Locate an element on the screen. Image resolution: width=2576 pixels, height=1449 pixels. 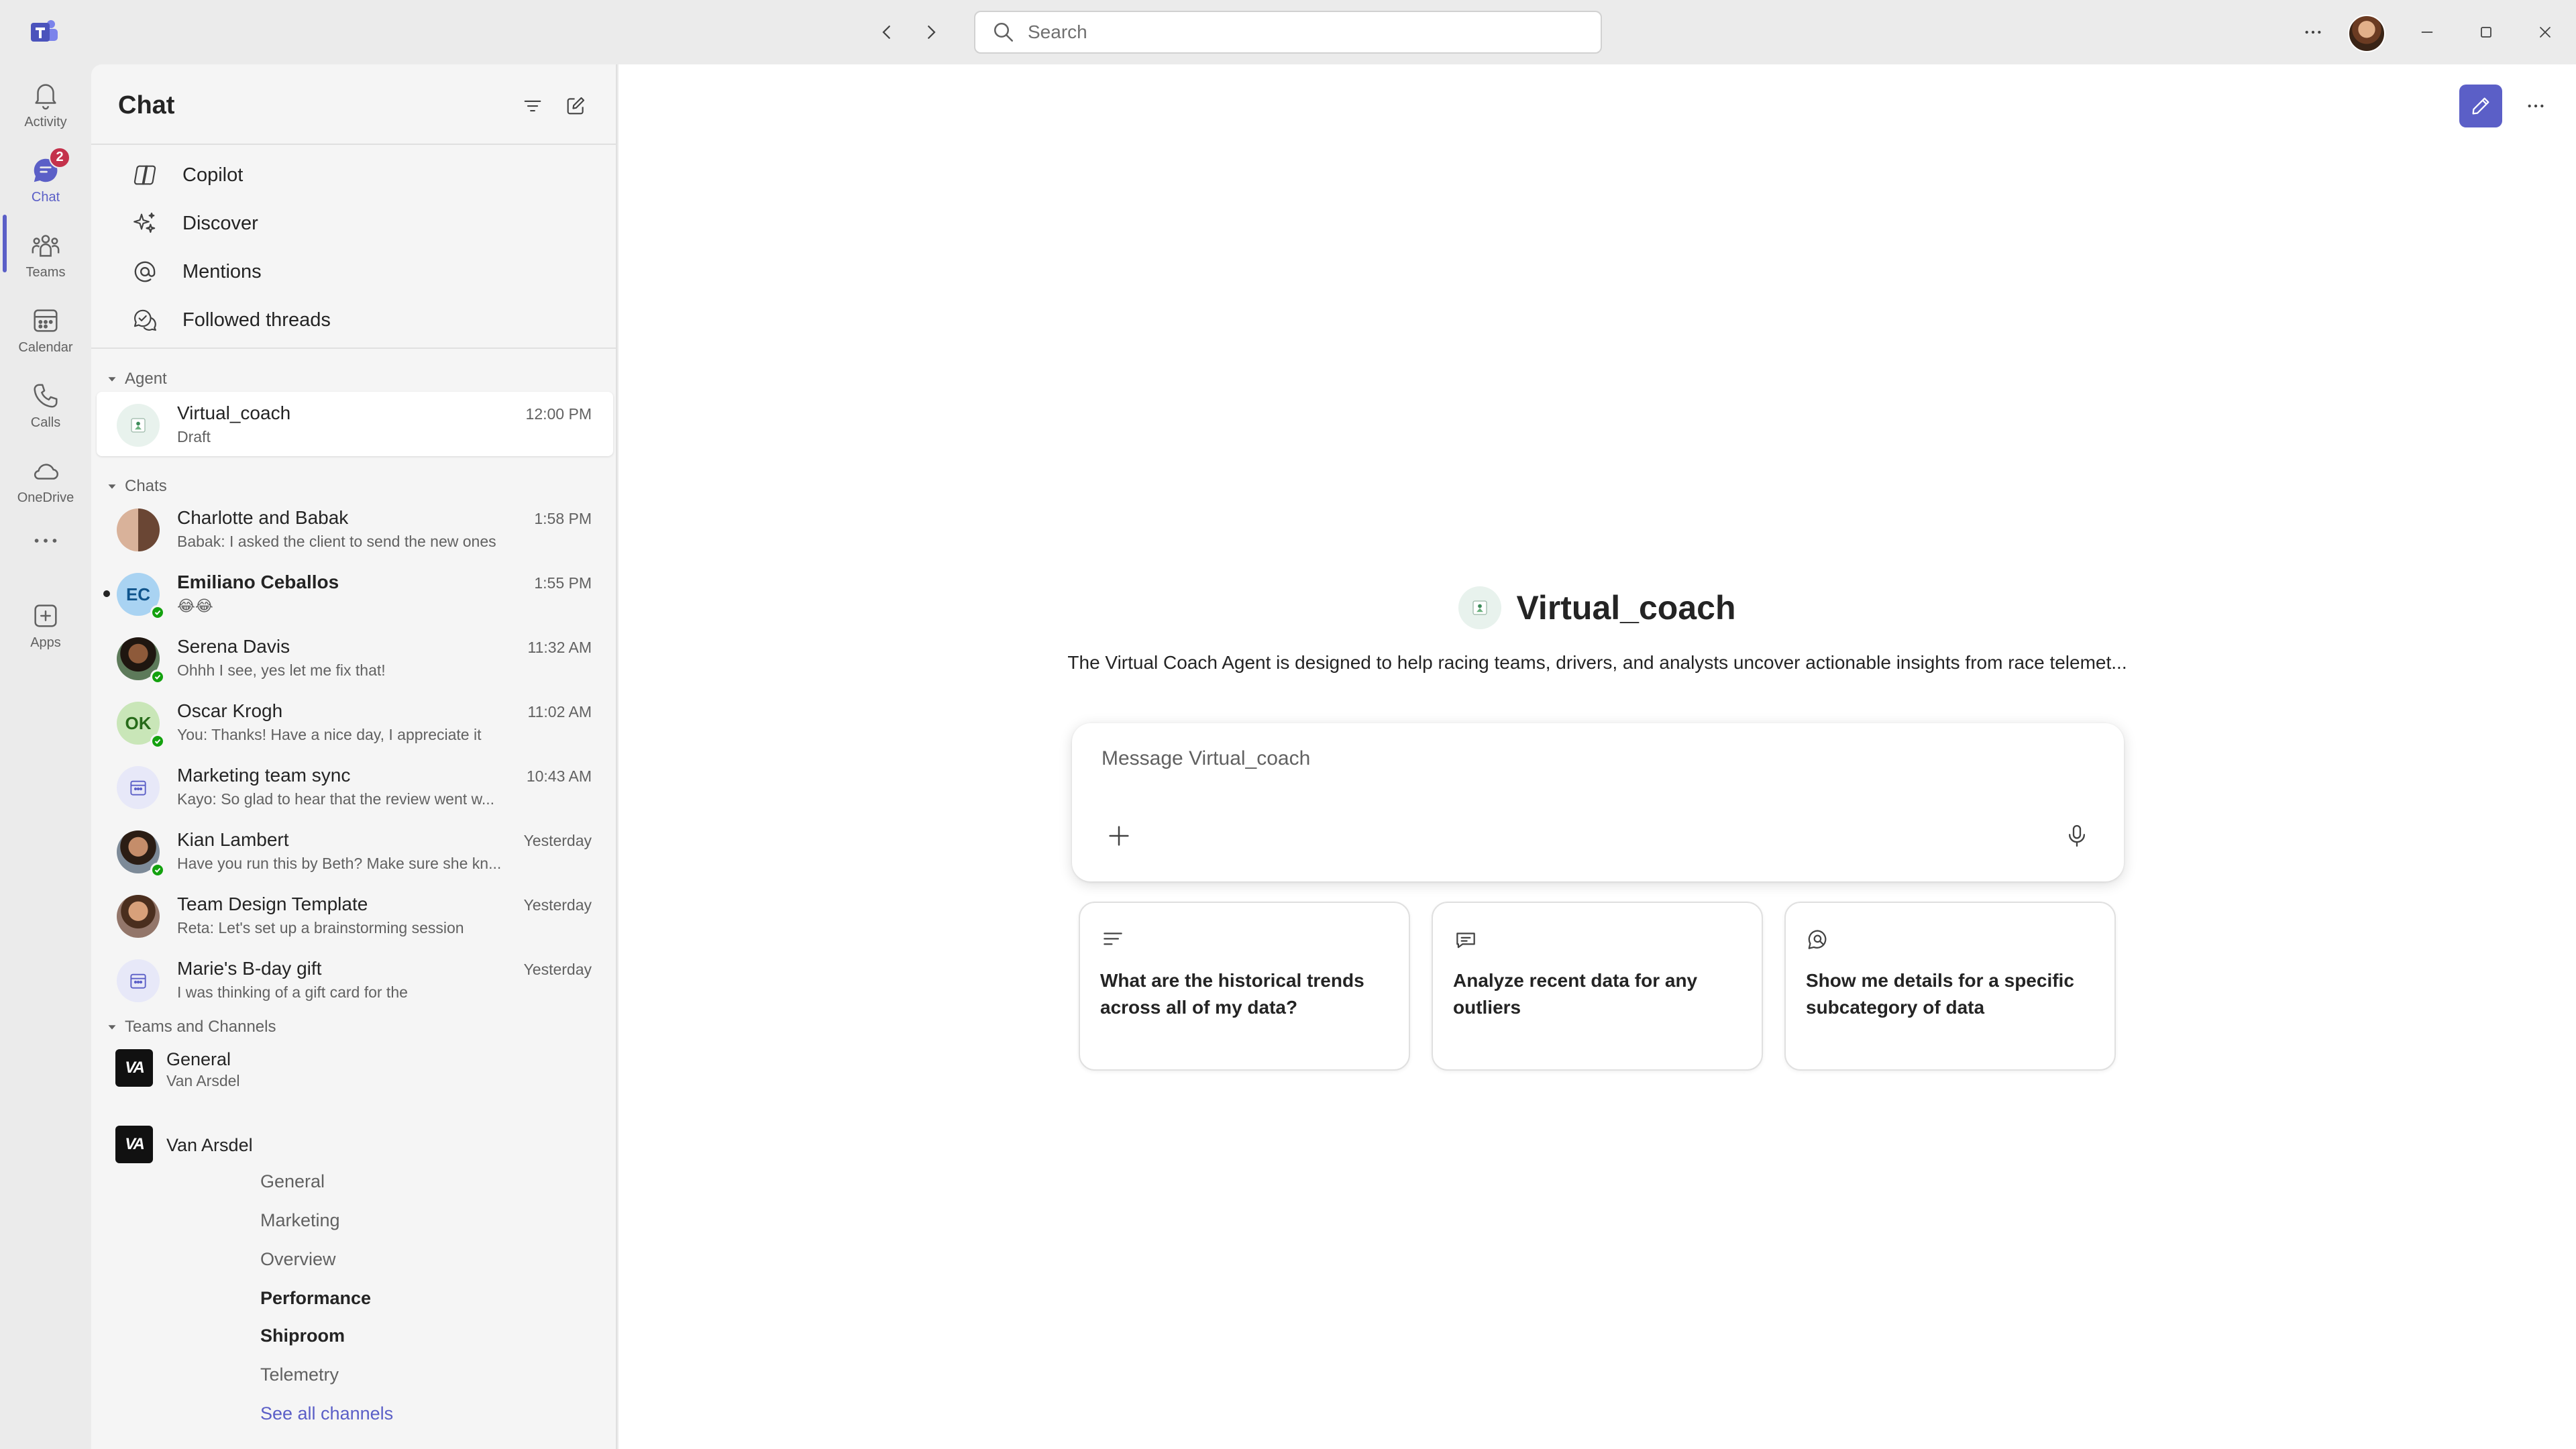
cloud-icon is located at coordinates (45, 470).